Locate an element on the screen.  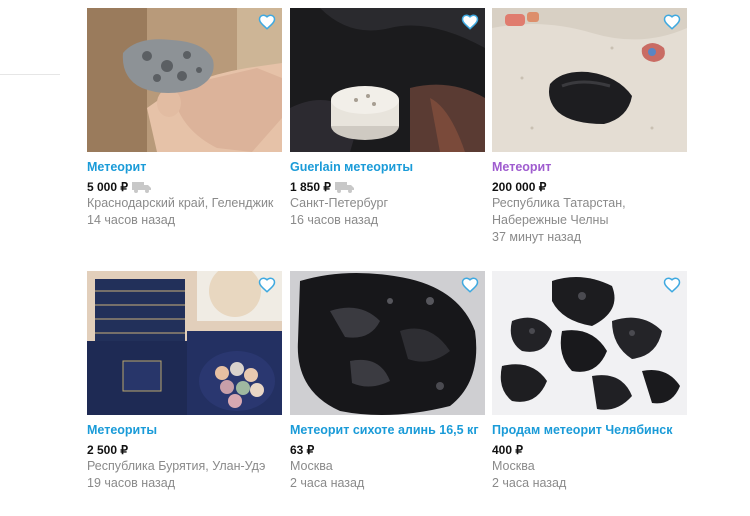
listing-location: Республика Татарстан, Набережные Челны is located at coordinates (559, 211).